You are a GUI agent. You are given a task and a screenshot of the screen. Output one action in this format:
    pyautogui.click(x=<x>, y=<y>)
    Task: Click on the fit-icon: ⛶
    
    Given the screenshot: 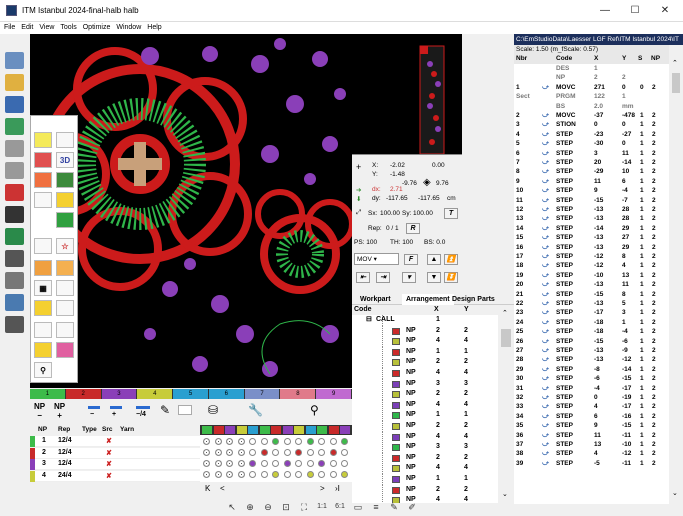 What is the action you would take?
    pyautogui.click(x=304, y=507)
    